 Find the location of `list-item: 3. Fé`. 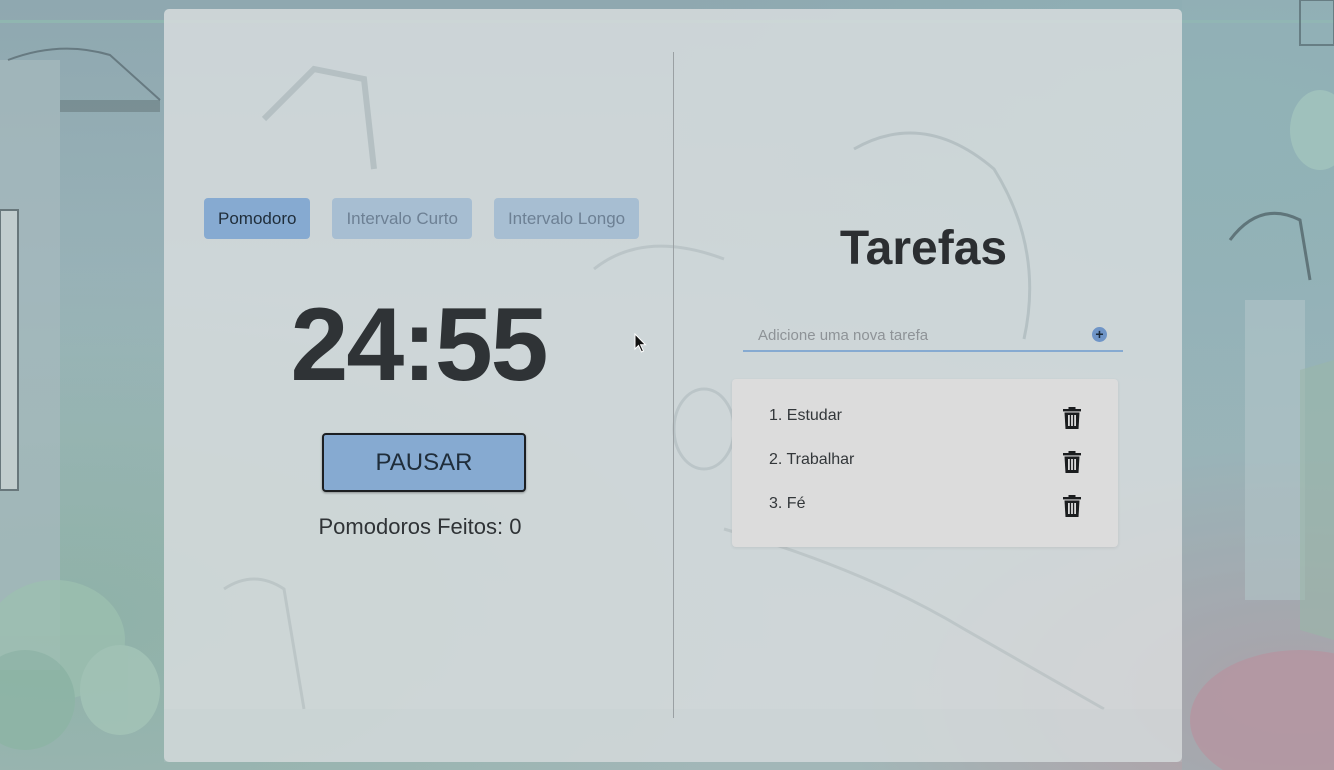

list-item: 3. Fé is located at coordinates (925, 508).